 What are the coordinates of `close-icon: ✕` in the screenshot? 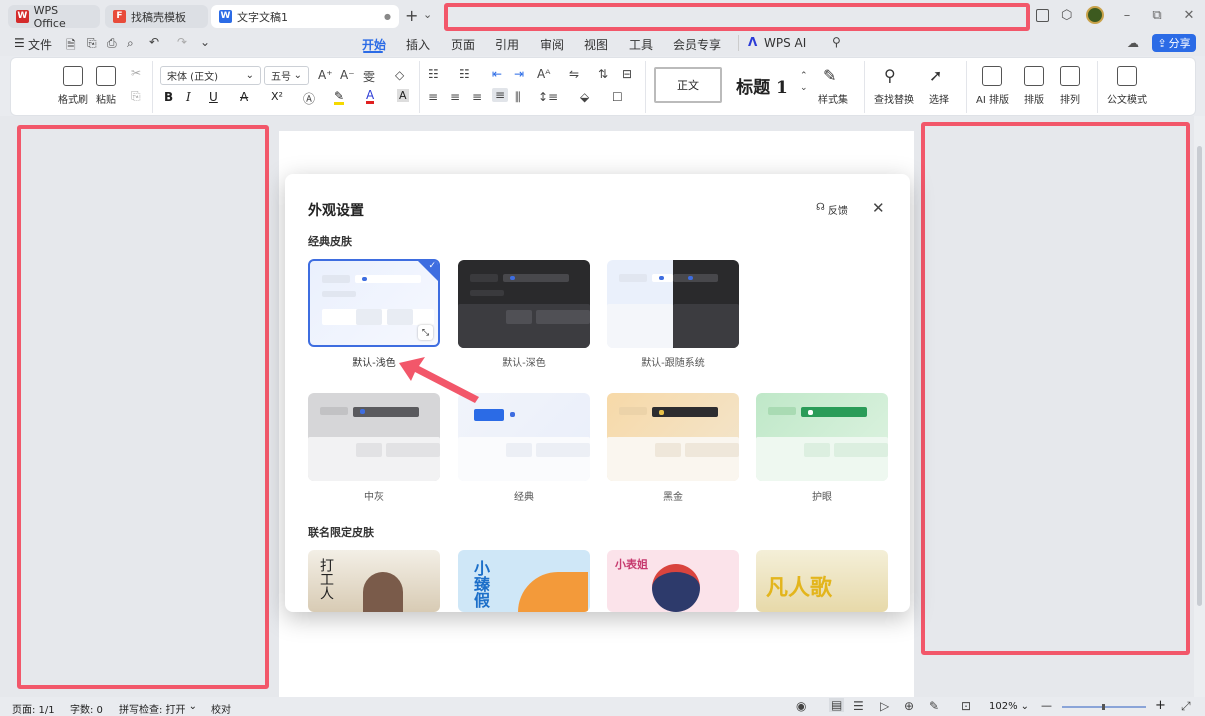 It's located at (878, 208).